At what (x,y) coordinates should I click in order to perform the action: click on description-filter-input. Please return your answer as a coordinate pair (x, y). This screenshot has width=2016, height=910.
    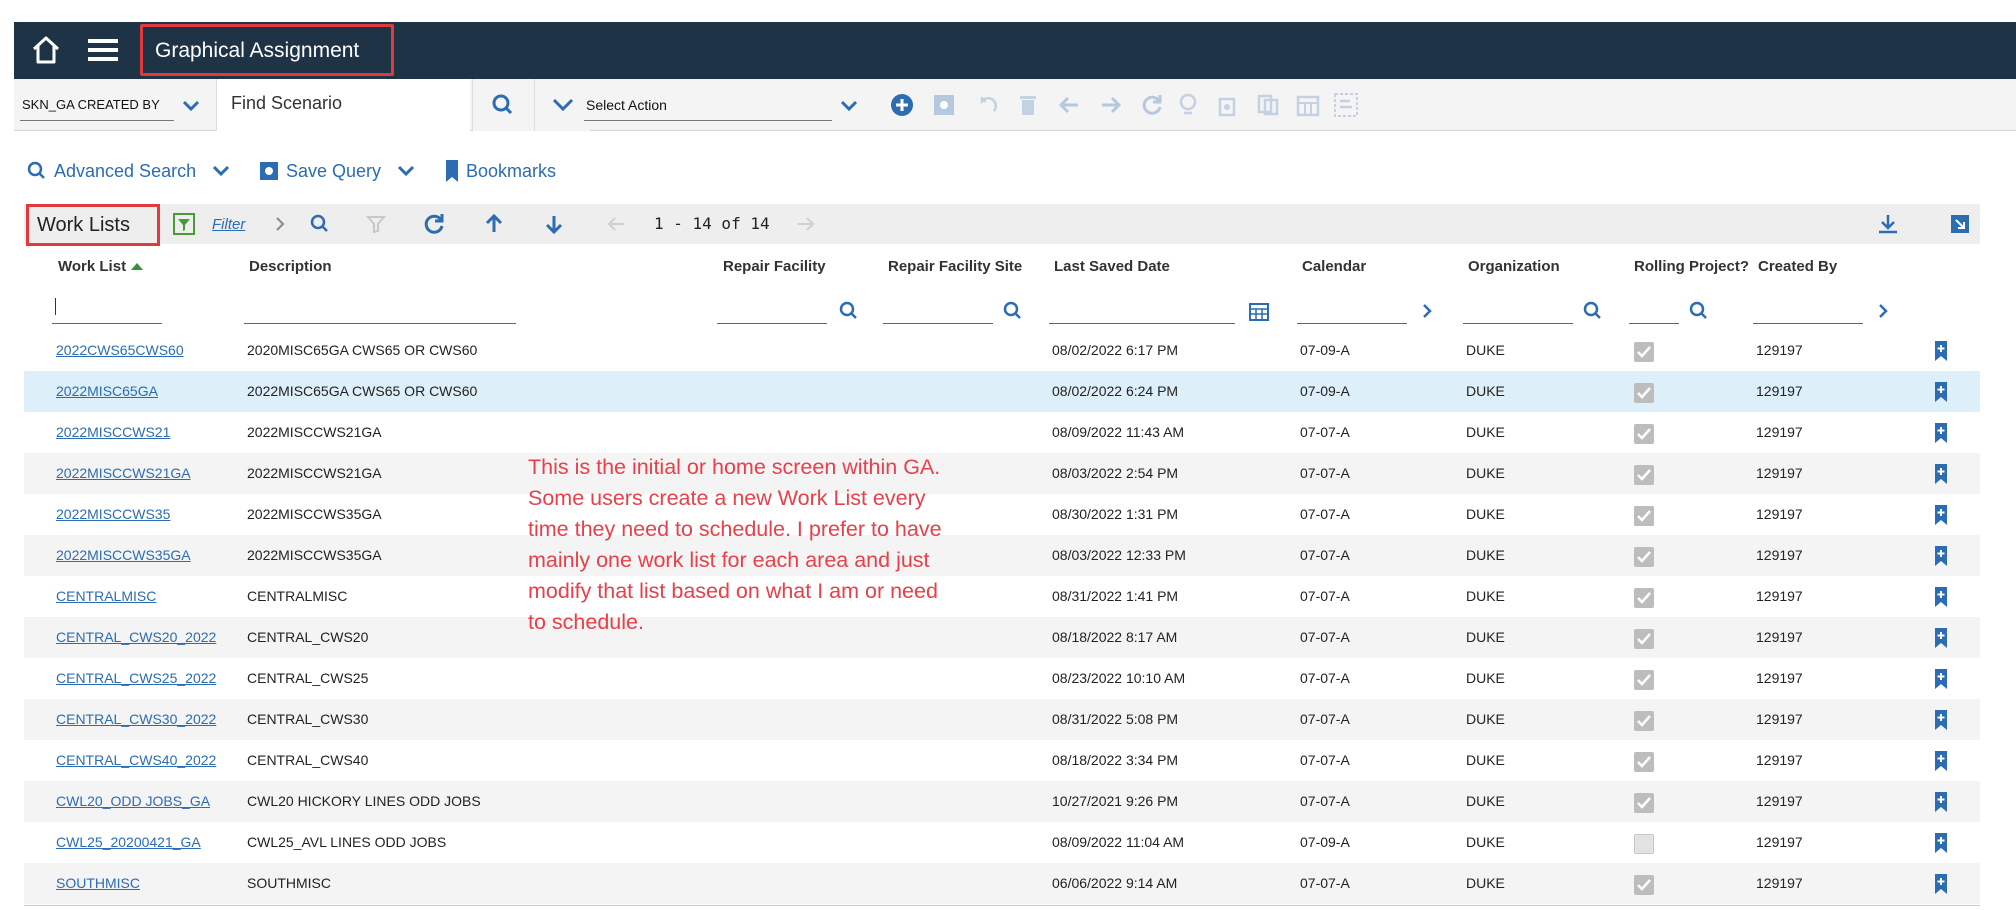
    Looking at the image, I should click on (380, 310).